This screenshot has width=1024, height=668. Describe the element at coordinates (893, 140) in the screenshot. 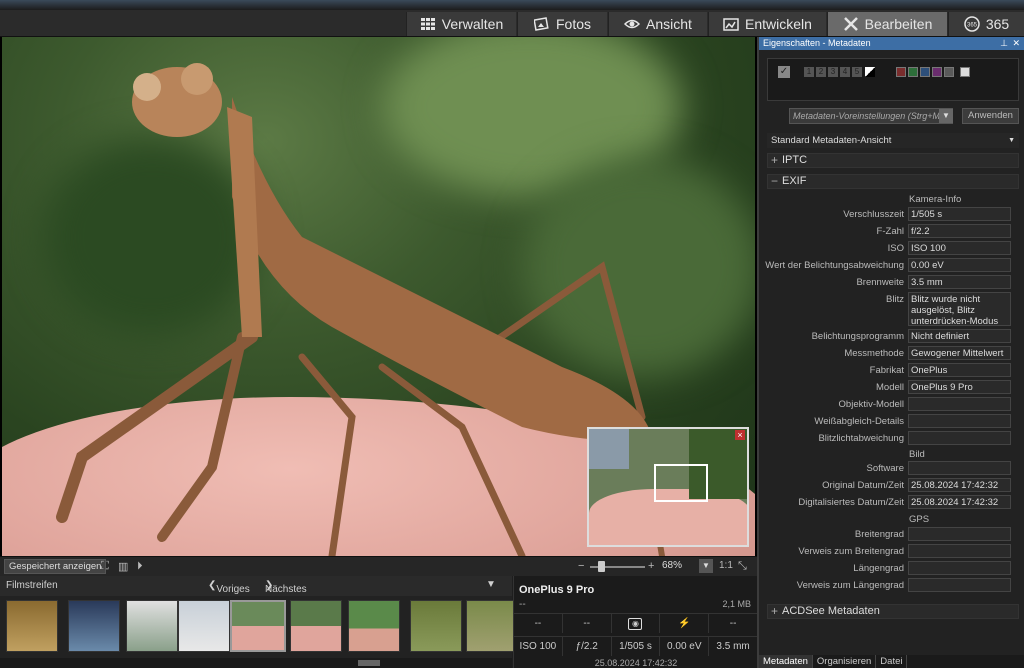

I see `metadata-view-select: Standard Metadaten-Ansicht ▼` at that location.